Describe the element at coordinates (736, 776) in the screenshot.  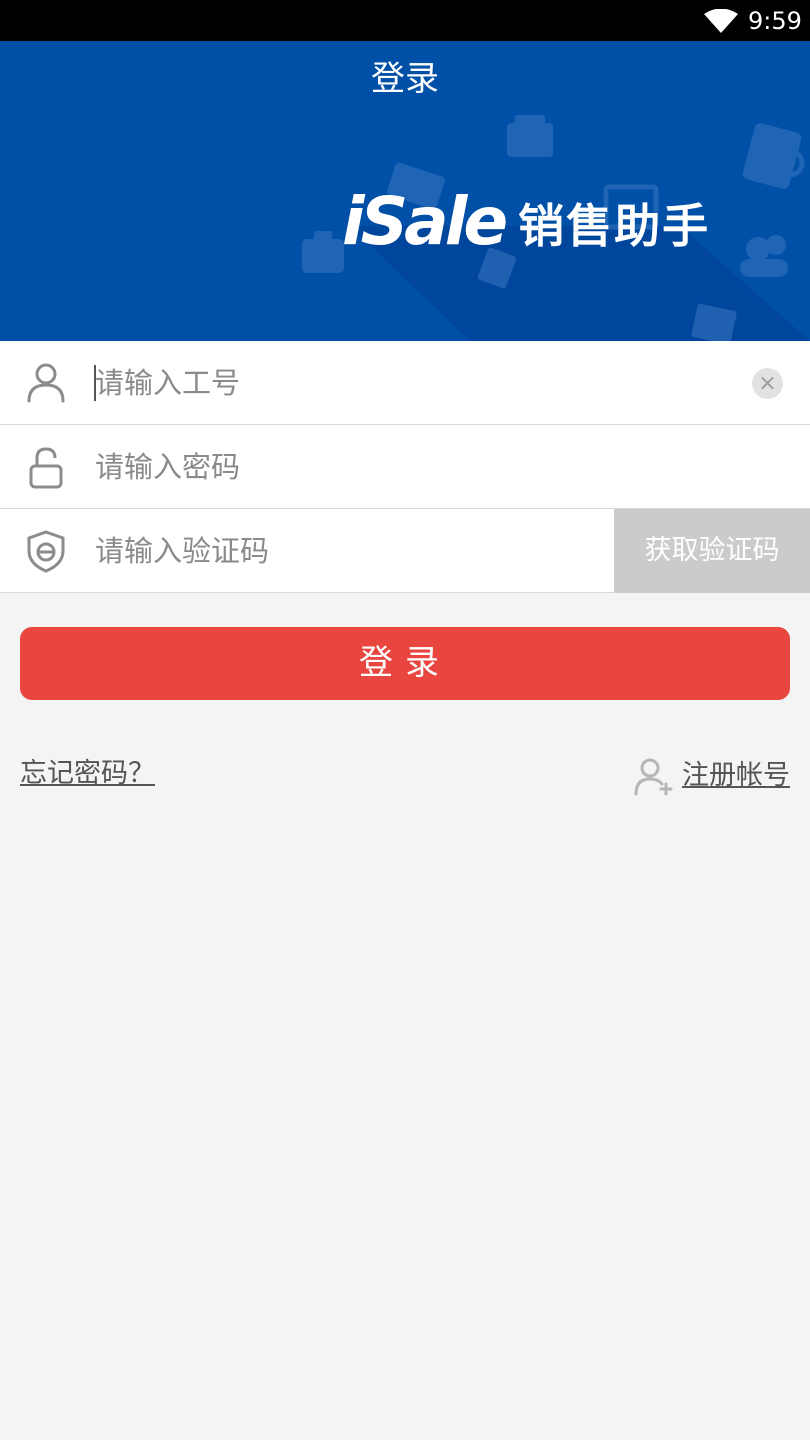
I see `register-label: 注册帐号` at that location.